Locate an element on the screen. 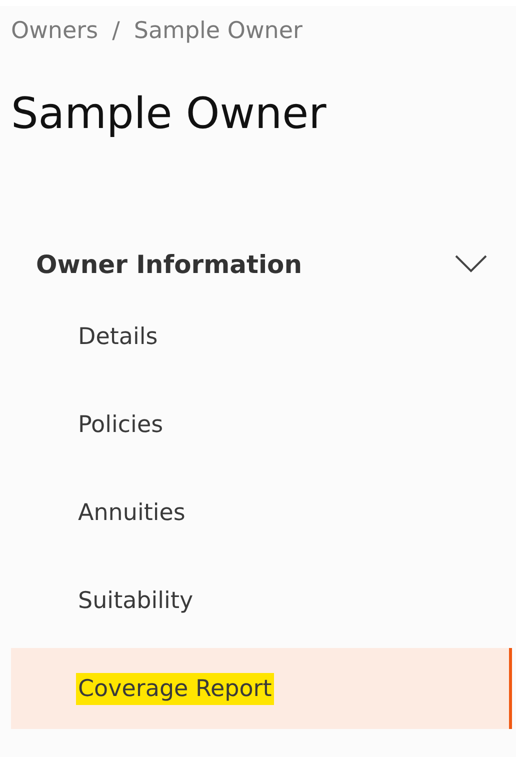  section-title: Owner Information is located at coordinates (169, 264).